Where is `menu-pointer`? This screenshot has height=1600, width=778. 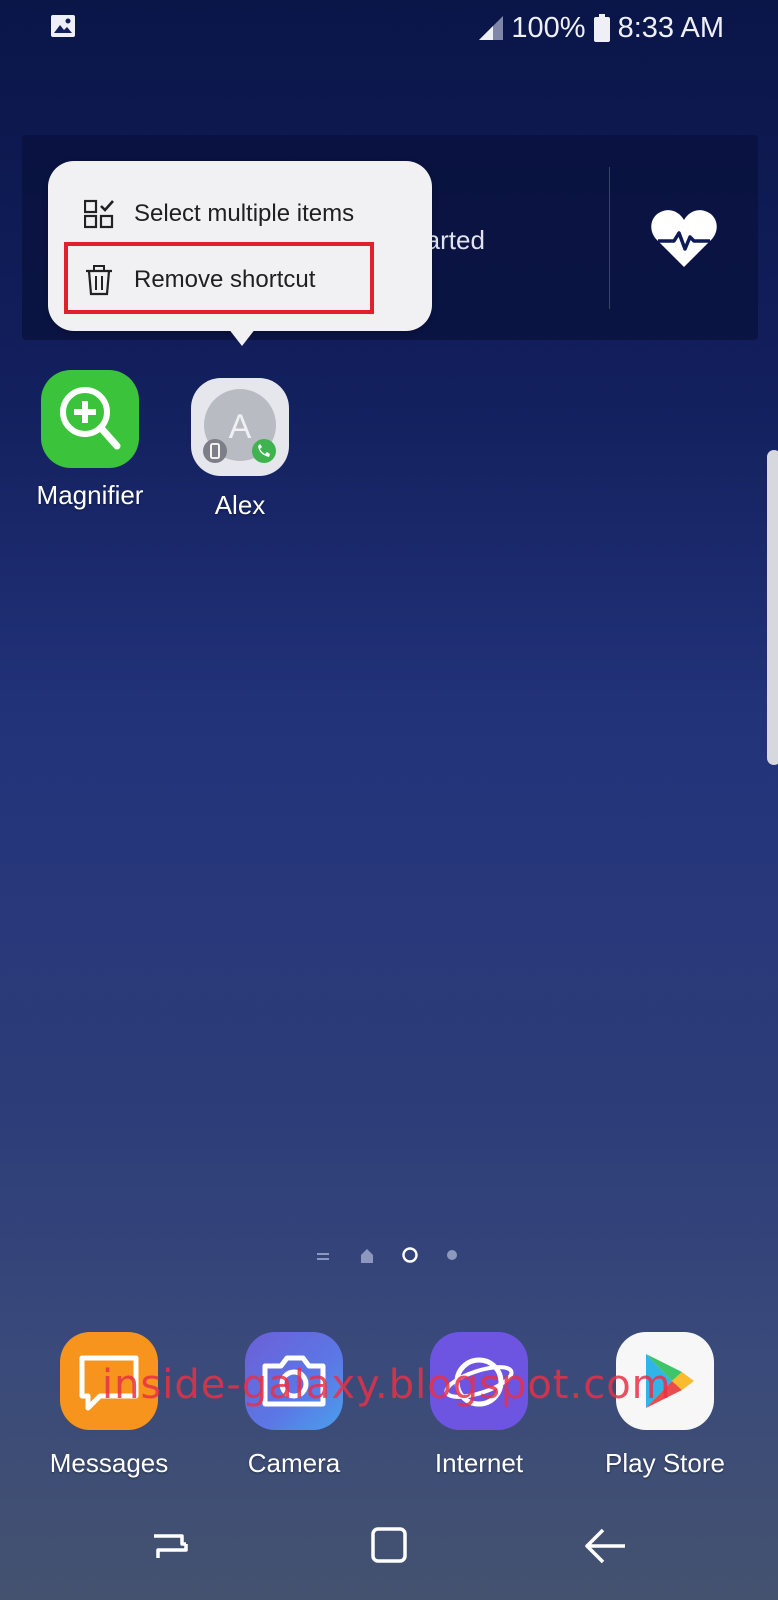 menu-pointer is located at coordinates (242, 337).